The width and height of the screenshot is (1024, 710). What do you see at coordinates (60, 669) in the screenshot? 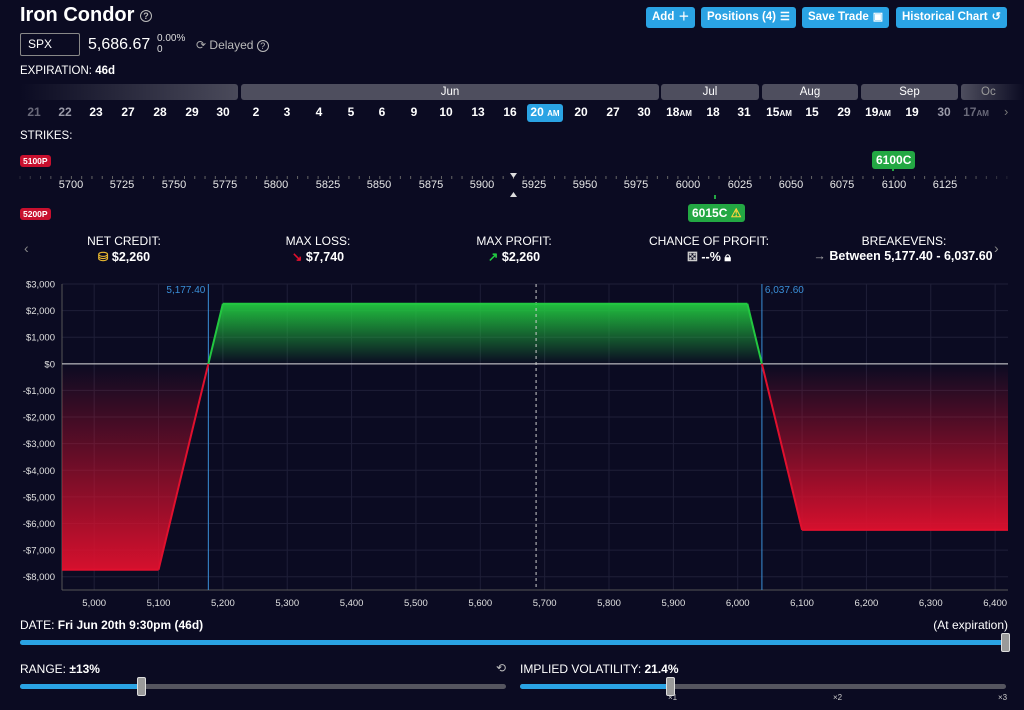
I see `range-label: RANGE: ±13%` at bounding box center [60, 669].